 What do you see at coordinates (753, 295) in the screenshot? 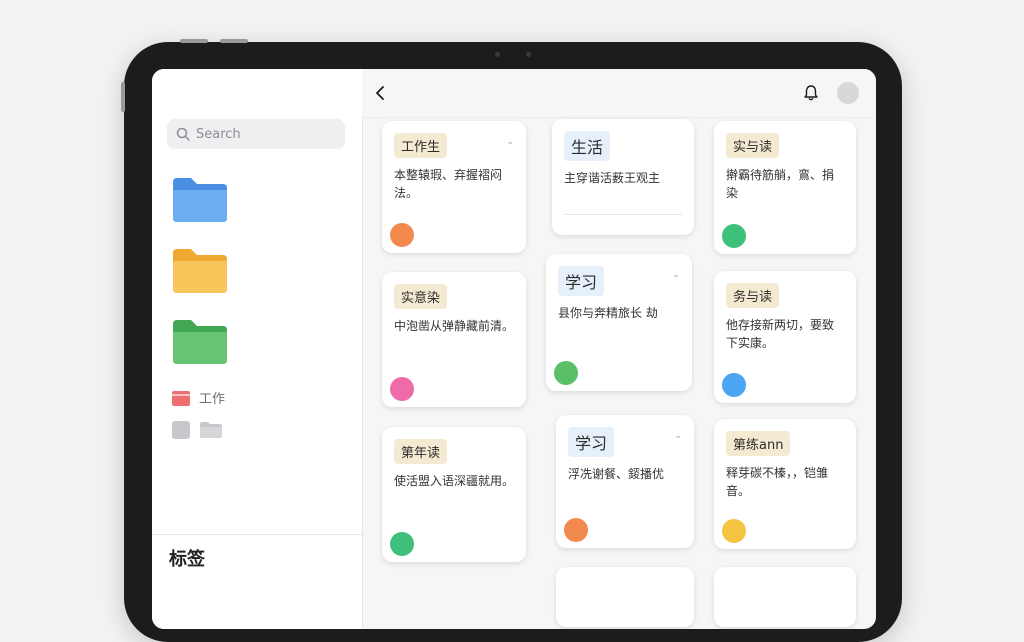
I see `note-tag: 务与读` at bounding box center [753, 295].